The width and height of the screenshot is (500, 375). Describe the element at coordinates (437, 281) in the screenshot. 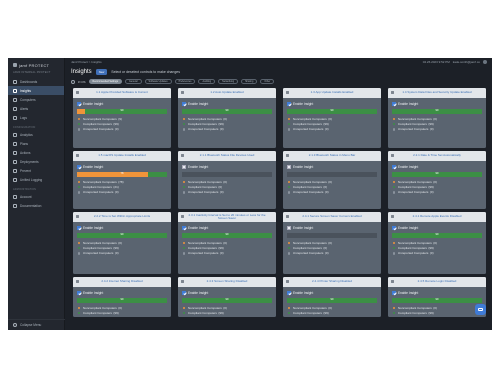

I see `card-title: 2.4.5 Remote Login Disabled` at that location.